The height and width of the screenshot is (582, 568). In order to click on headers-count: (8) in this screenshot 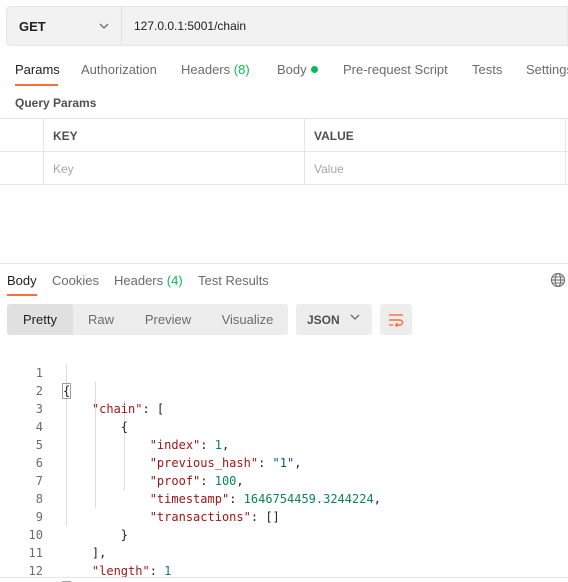, I will do `click(241, 69)`.